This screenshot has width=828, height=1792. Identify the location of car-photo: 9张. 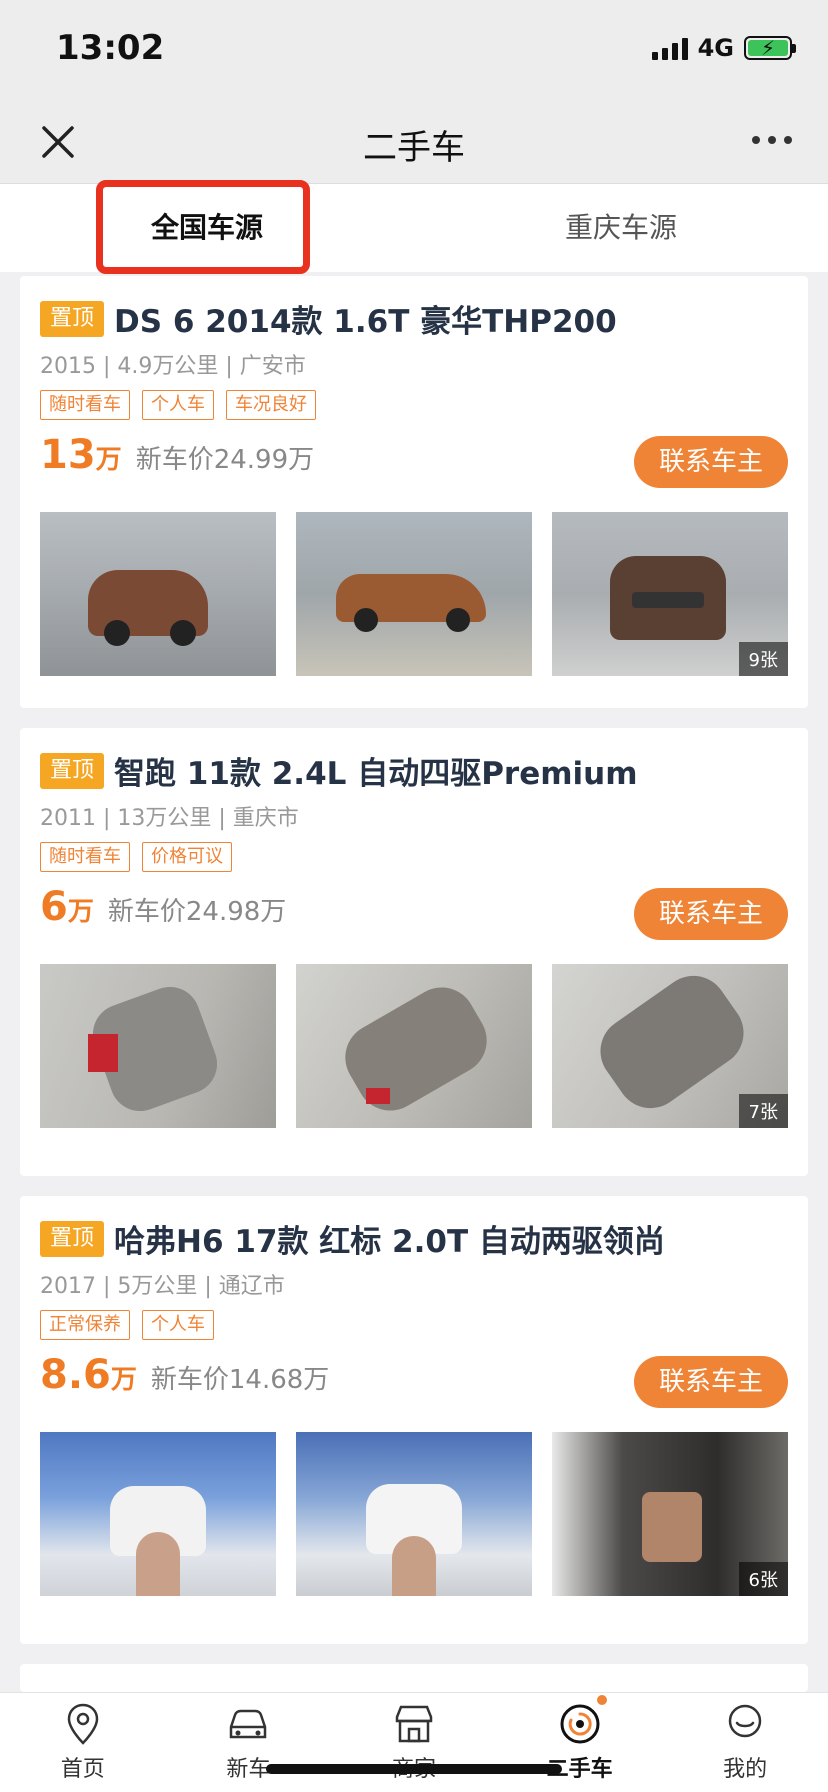
(670, 594).